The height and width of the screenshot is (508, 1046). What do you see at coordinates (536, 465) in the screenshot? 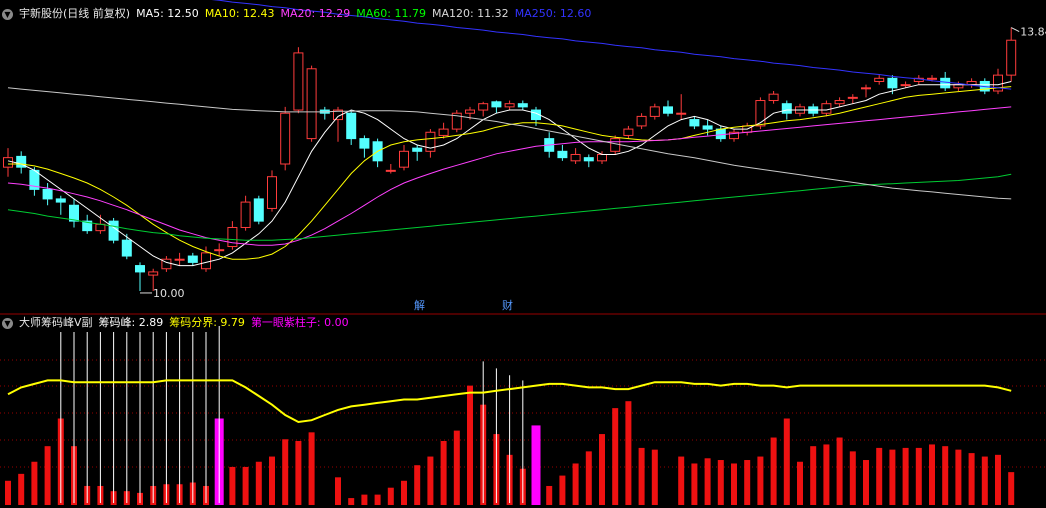
I see `purple-bar` at bounding box center [536, 465].